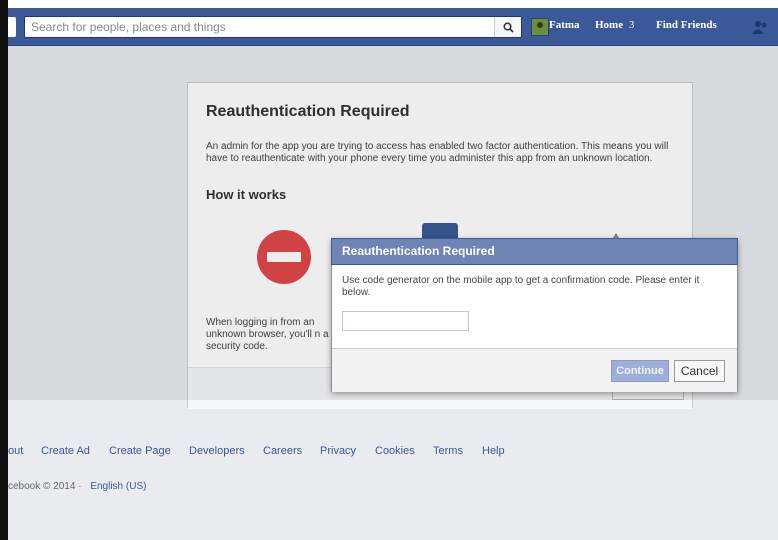 This screenshot has width=778, height=540. I want to click on facebook-logo, so click(12, 27).